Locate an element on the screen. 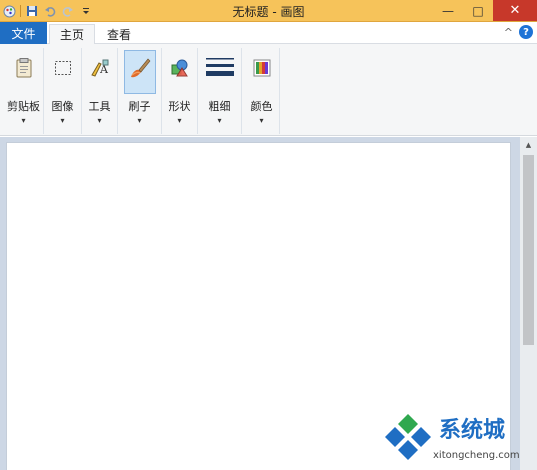 The image size is (537, 470). group-label: 工具 is located at coordinates (99, 106).